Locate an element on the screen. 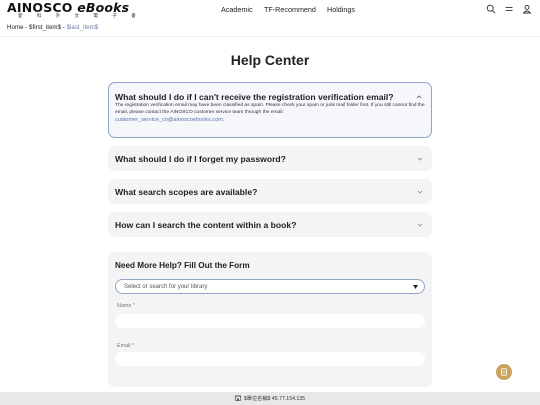 Image resolution: width=540 pixels, height=405 pixels. header-icons is located at coordinates (509, 9).